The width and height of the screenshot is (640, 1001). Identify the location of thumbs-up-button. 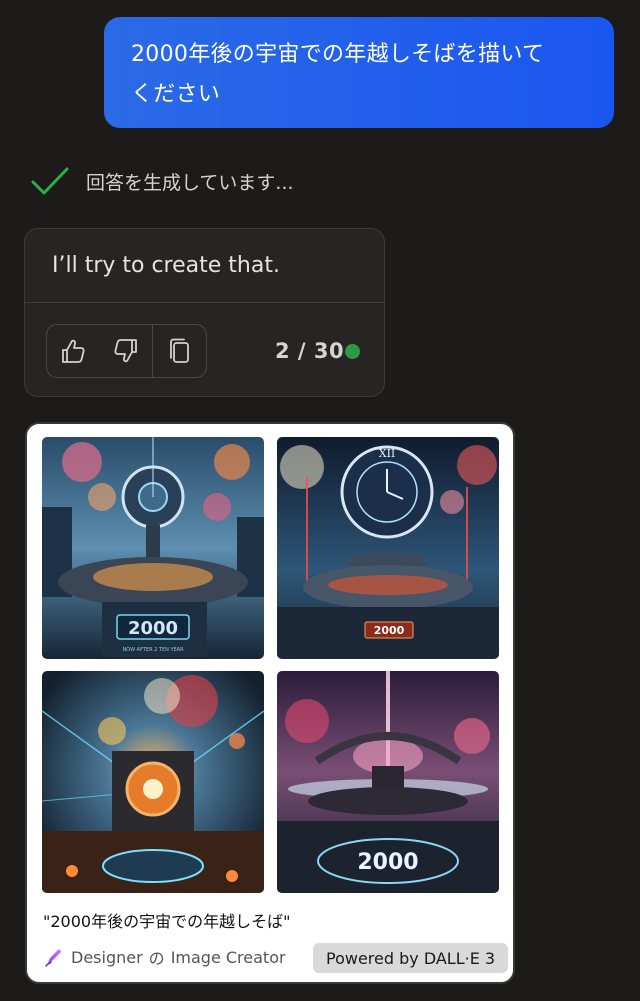
(73, 351).